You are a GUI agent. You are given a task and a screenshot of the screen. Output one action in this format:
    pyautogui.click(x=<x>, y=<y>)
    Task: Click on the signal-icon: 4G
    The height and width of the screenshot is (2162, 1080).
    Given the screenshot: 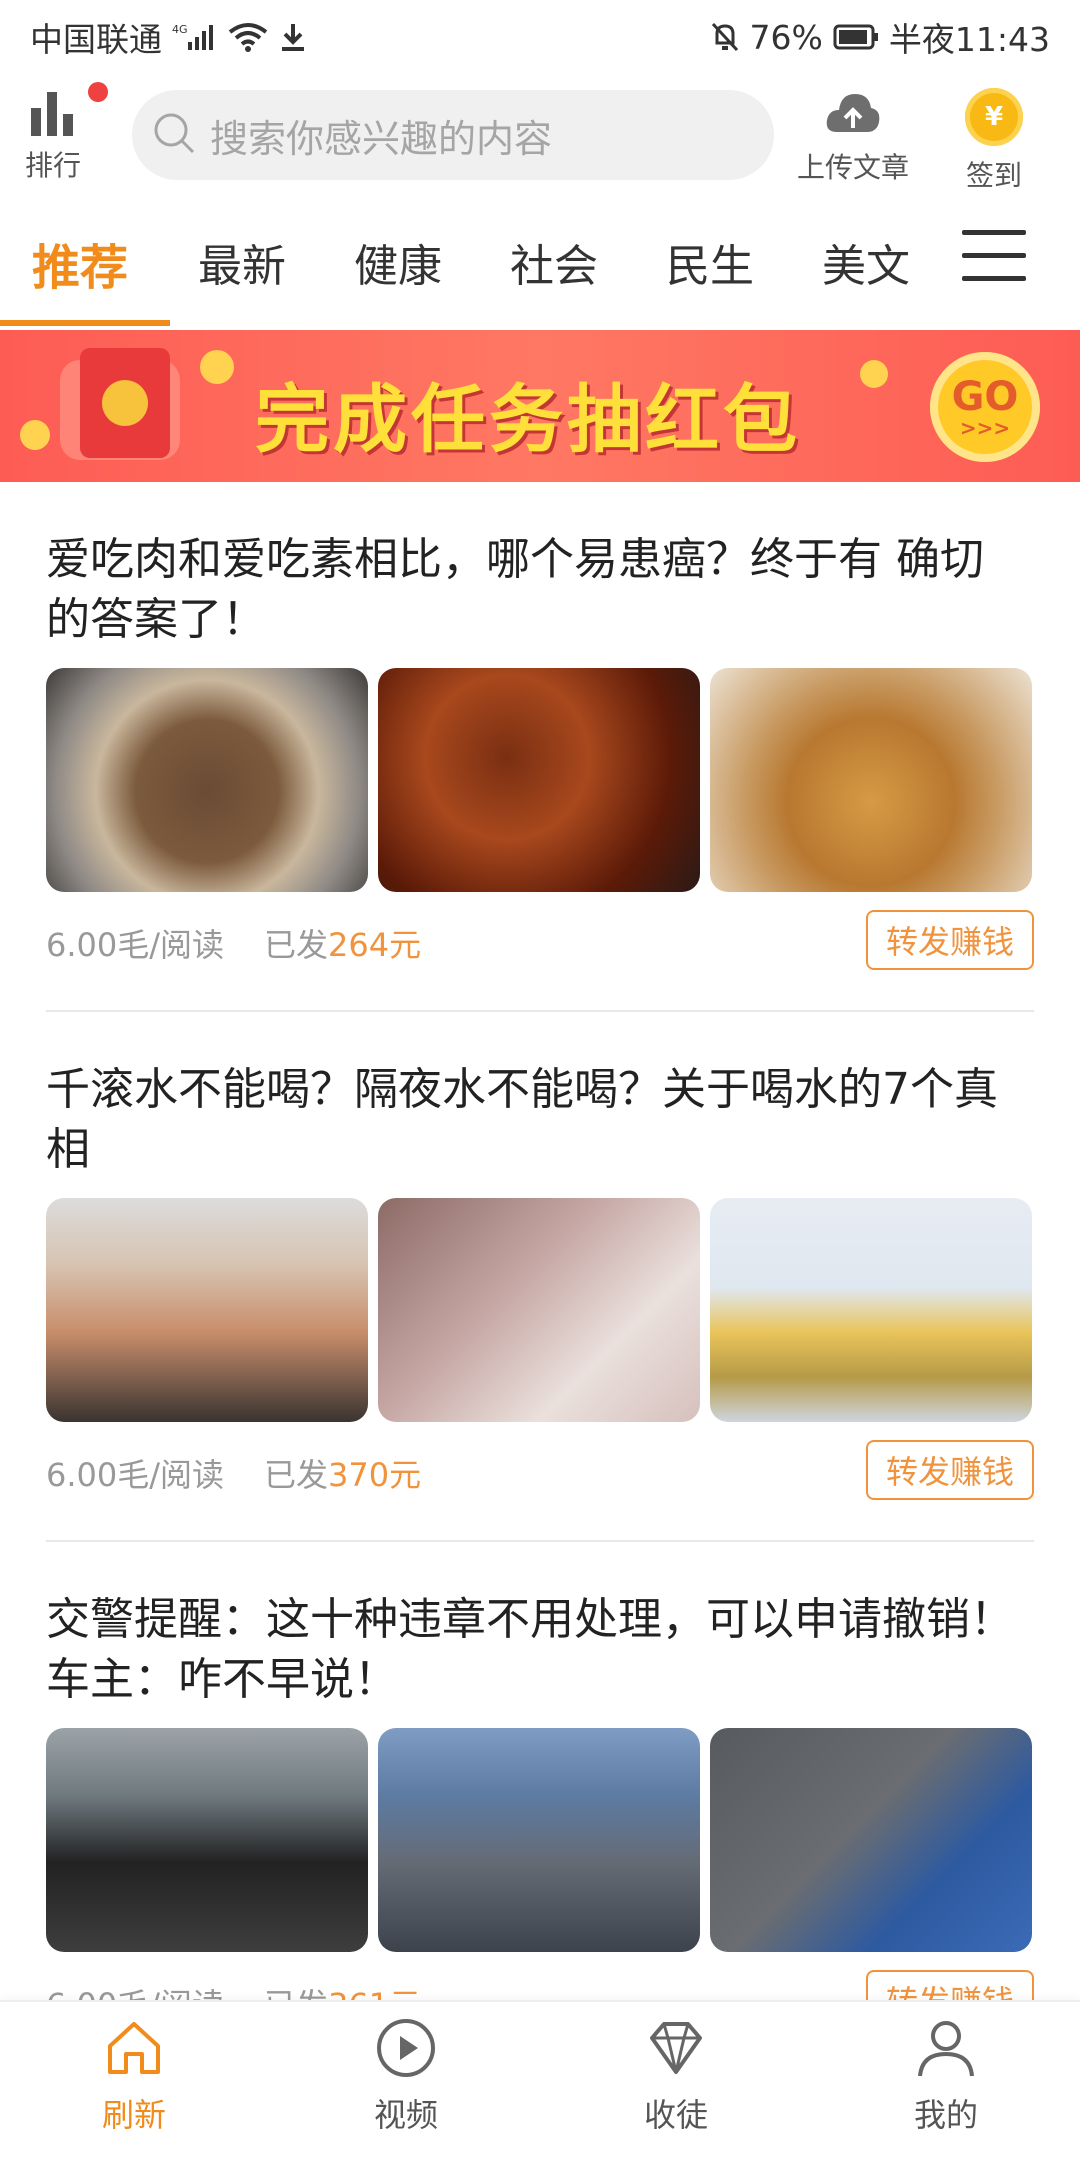 What is the action you would take?
    pyautogui.click(x=195, y=37)
    